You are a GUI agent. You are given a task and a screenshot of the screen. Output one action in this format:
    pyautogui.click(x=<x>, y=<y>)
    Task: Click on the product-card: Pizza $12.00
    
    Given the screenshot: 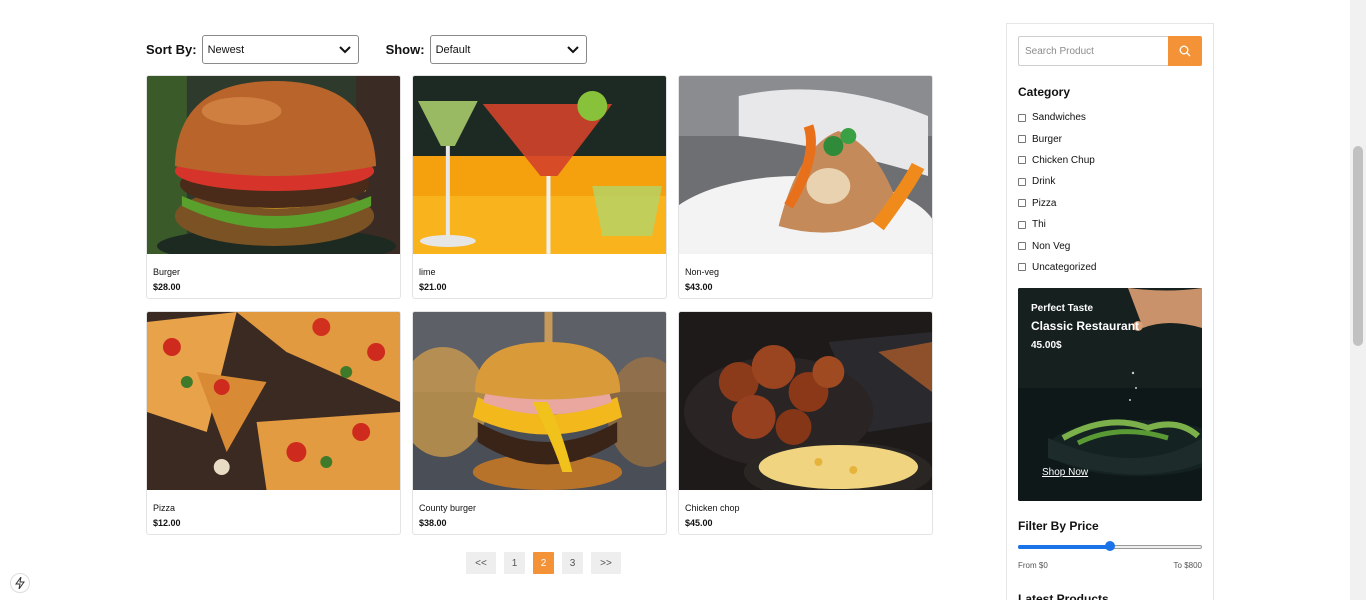 What is the action you would take?
    pyautogui.click(x=273, y=423)
    